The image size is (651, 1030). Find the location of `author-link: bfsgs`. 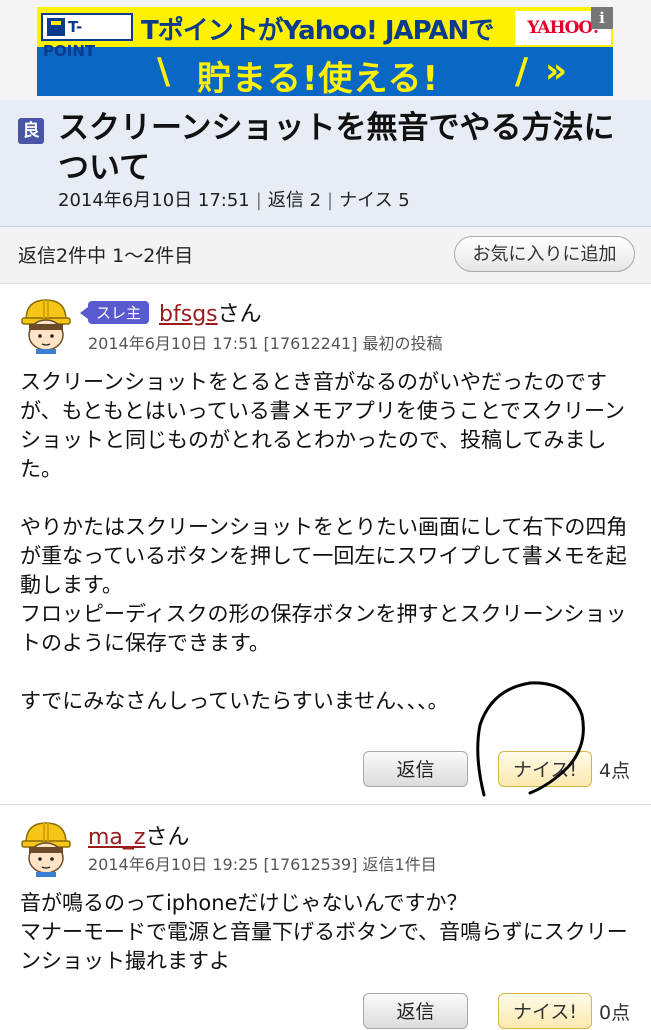

author-link: bfsgs is located at coordinates (188, 314).